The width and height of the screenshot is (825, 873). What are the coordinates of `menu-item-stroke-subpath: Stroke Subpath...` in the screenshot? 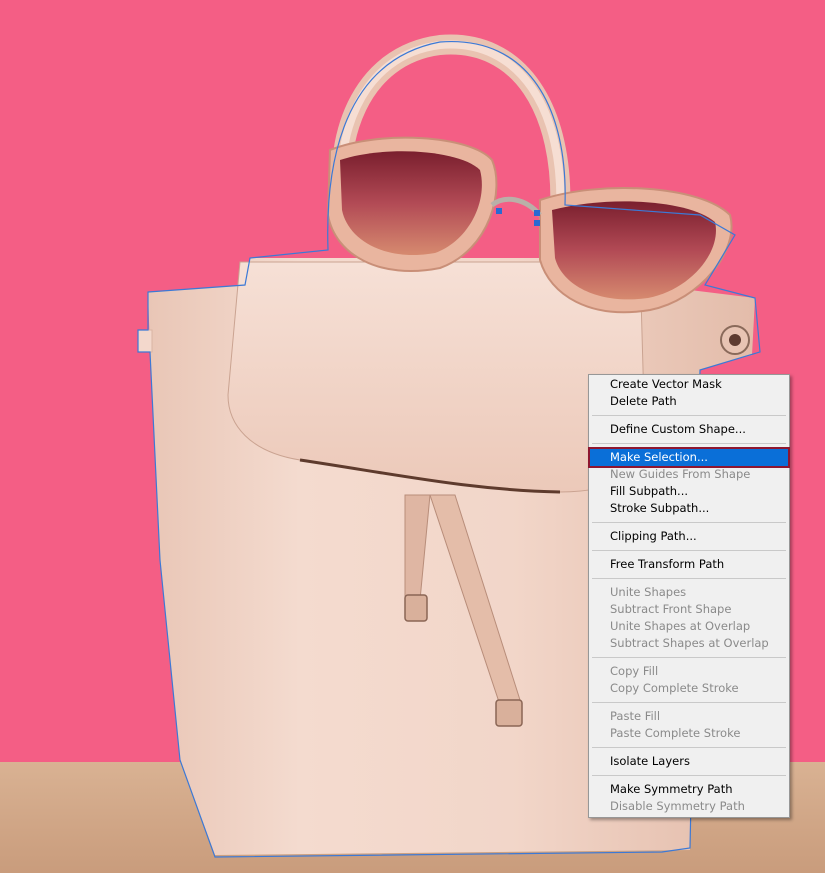 It's located at (689, 508).